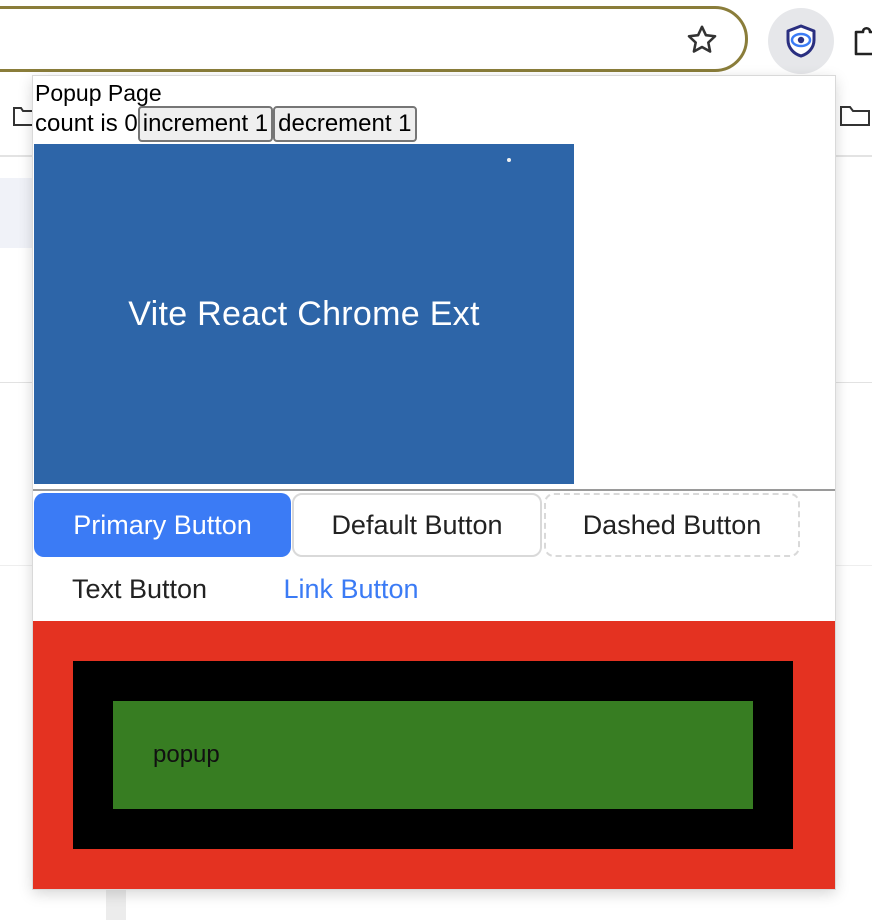  Describe the element at coordinates (205, 124) in the screenshot. I see `increment-button: increment 1` at that location.